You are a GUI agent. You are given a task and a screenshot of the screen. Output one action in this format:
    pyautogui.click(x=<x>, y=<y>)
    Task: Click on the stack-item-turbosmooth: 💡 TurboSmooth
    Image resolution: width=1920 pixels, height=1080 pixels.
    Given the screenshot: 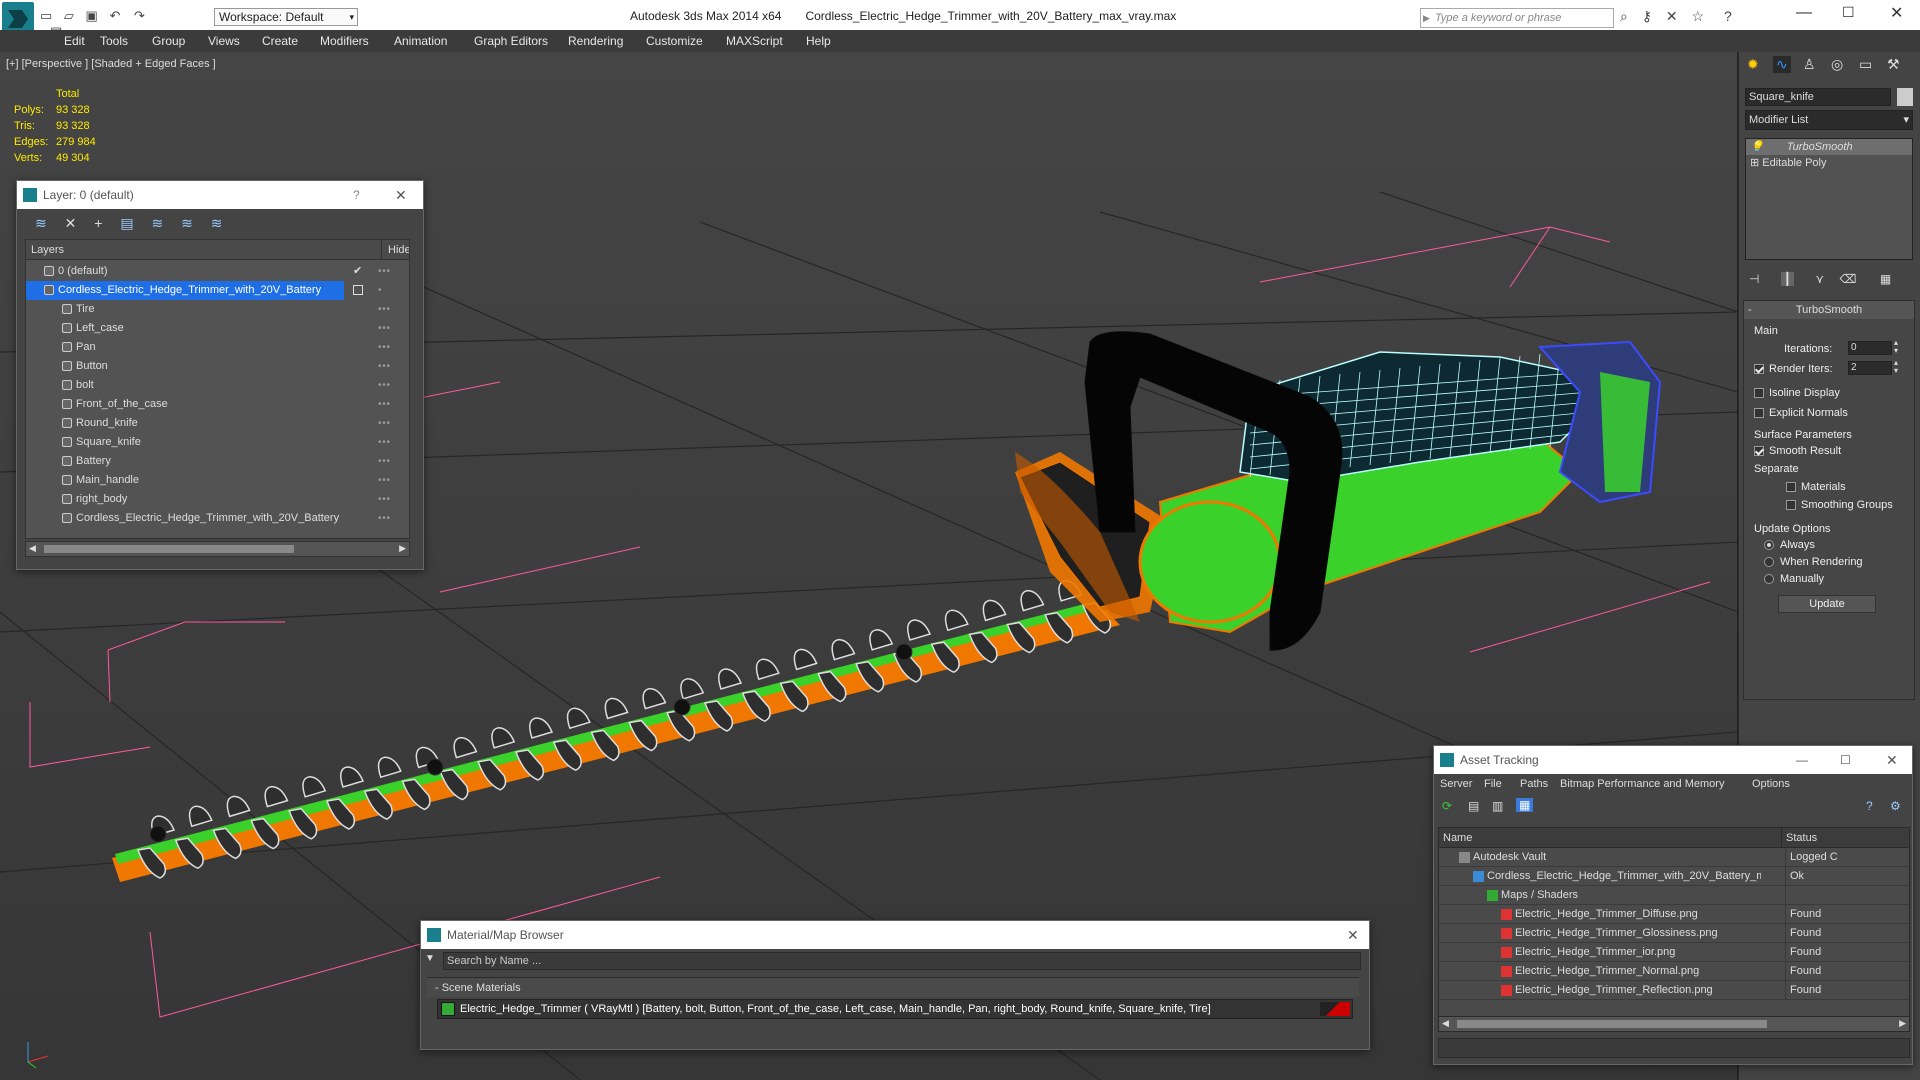 What is the action you would take?
    pyautogui.click(x=1829, y=147)
    